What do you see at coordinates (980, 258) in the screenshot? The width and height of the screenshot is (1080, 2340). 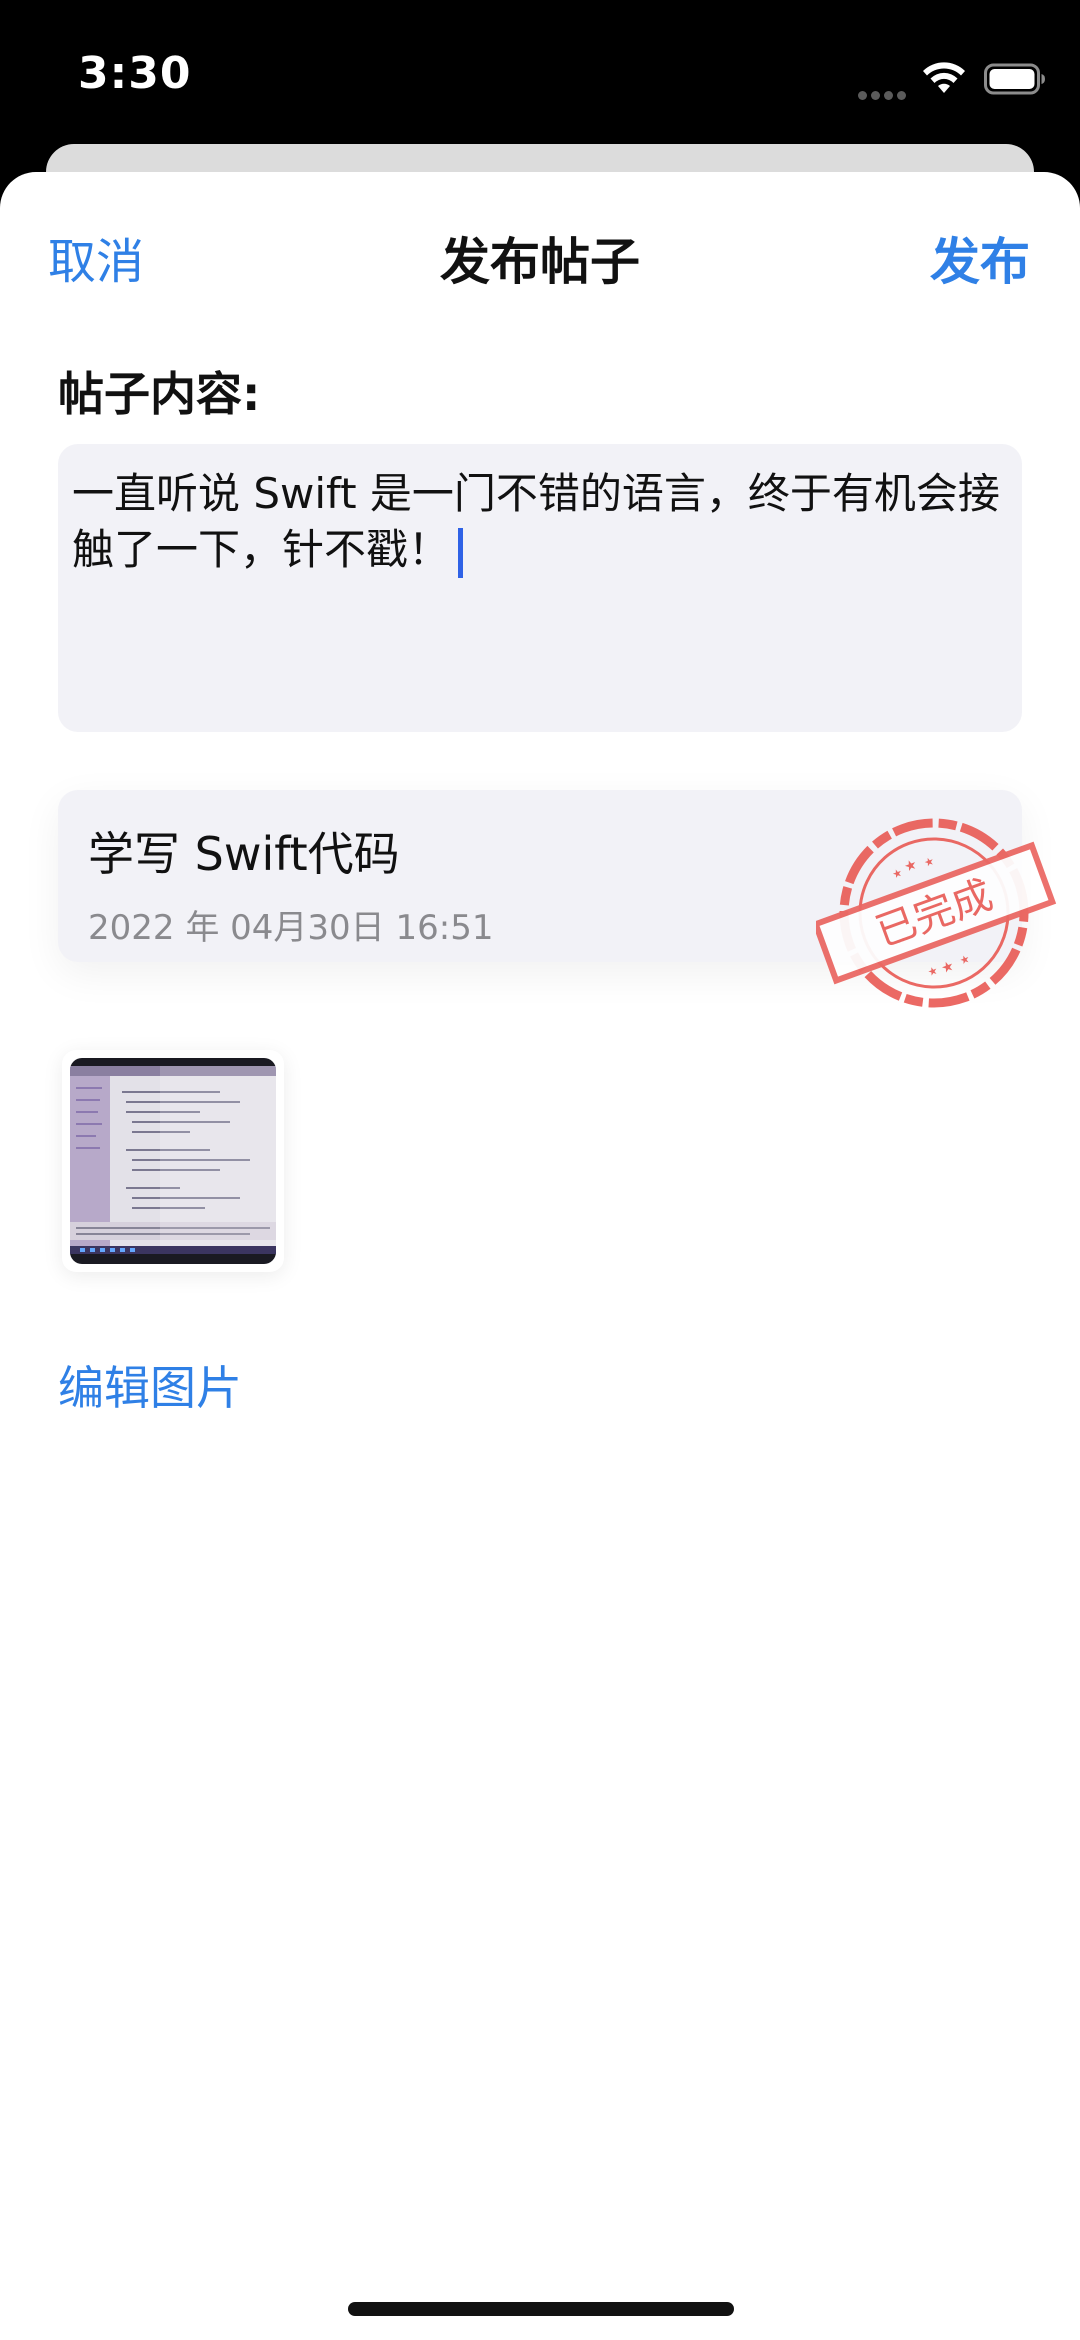 I see `publish-button: 发布` at bounding box center [980, 258].